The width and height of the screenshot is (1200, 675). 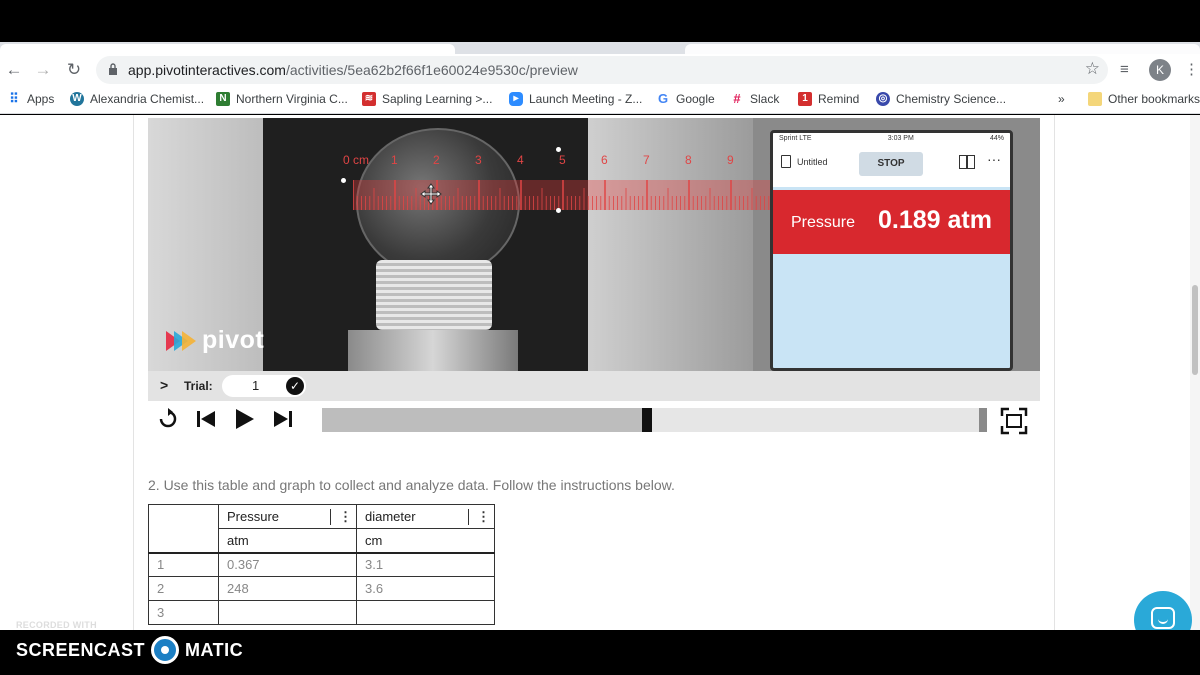 What do you see at coordinates (168, 419) in the screenshot?
I see `replay-icon` at bounding box center [168, 419].